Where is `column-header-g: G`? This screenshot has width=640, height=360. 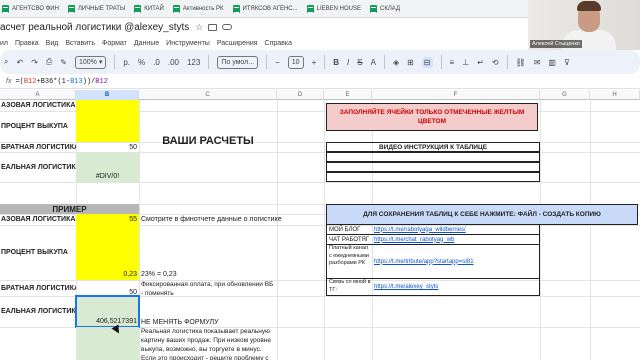
column-header-g: G is located at coordinates (565, 95).